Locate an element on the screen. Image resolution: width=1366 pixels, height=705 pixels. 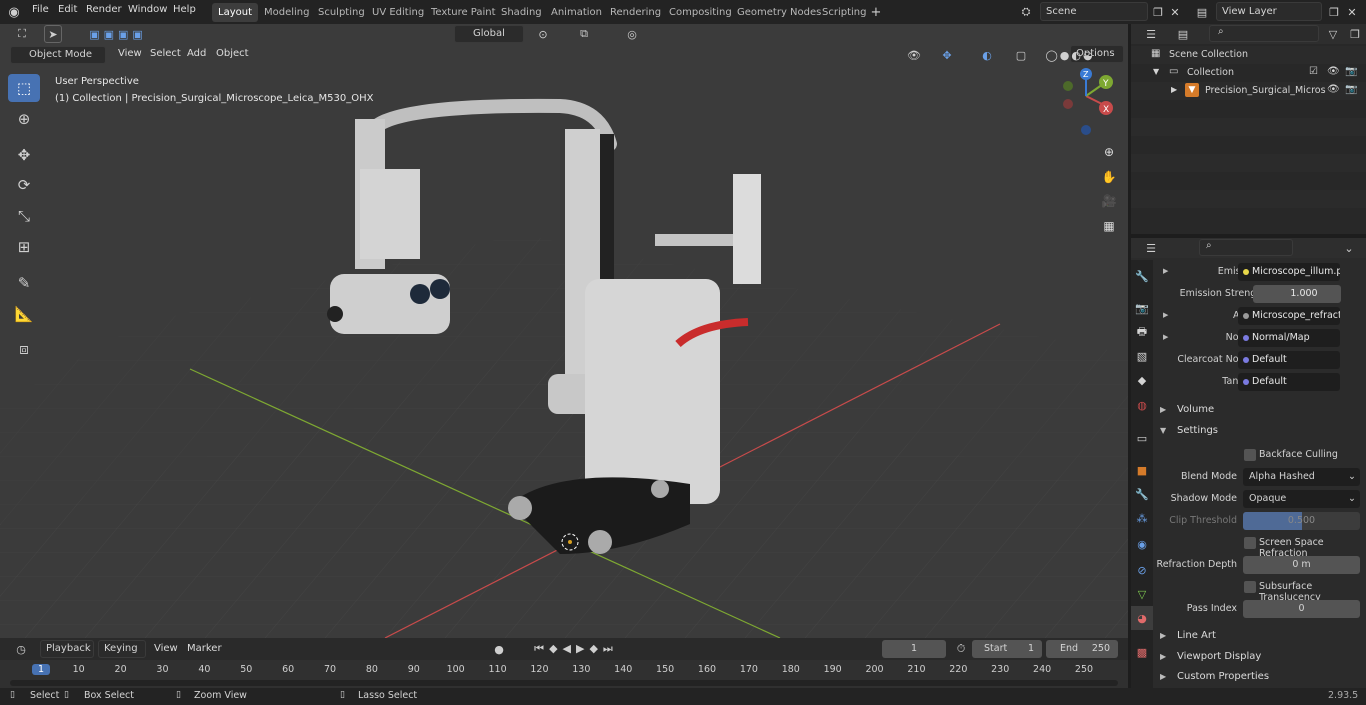
ortho-toggle-icon: ▦ is located at coordinates (1109, 226).